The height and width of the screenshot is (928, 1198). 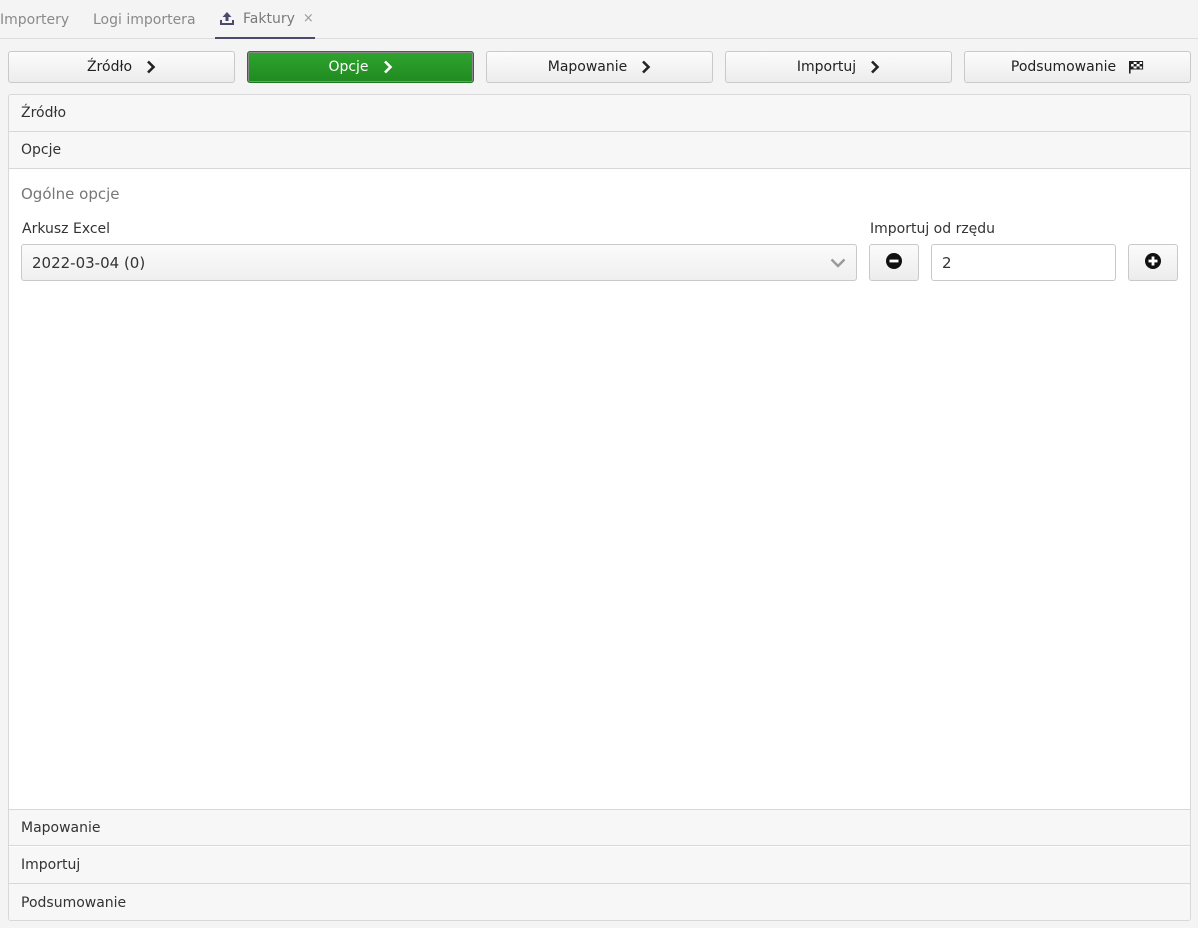 I want to click on step-zrodlo-button: Źródło, so click(x=121, y=67).